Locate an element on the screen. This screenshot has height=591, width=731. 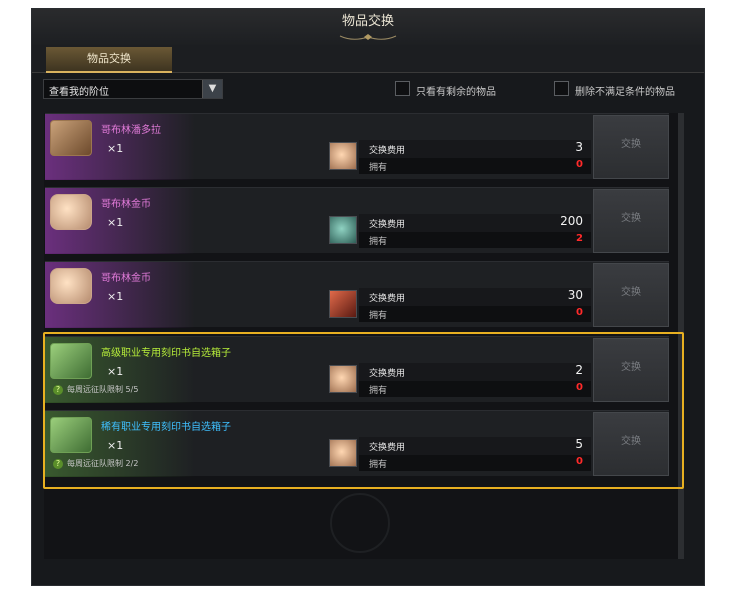
own-value: 2 is located at coordinates (579, 238).